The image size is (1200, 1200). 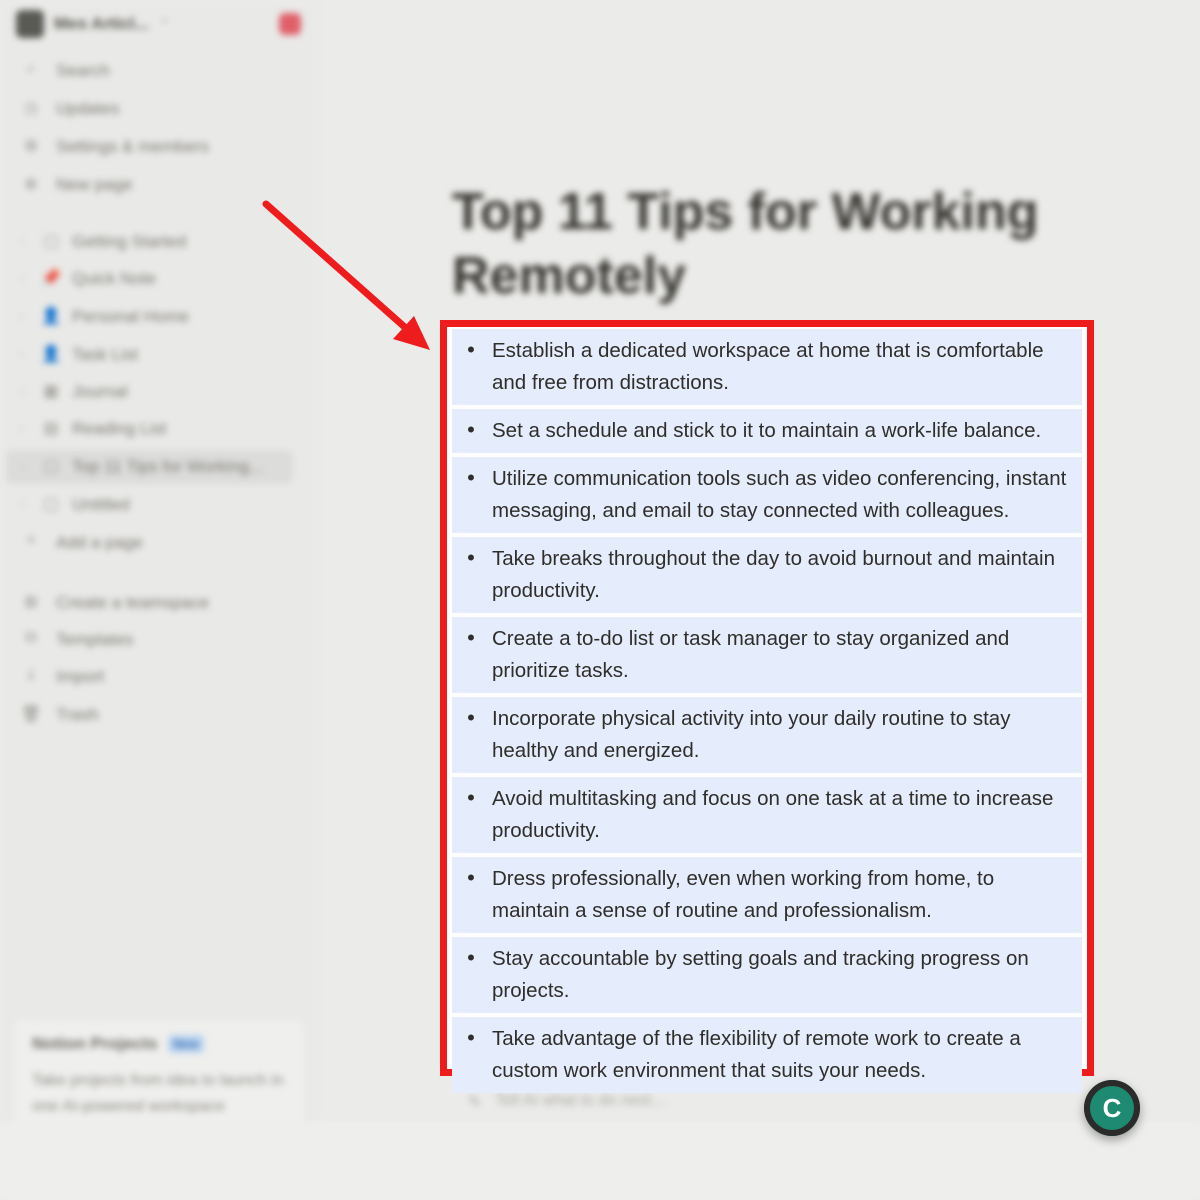 I want to click on calendar-icon: ▦, so click(x=51, y=391).